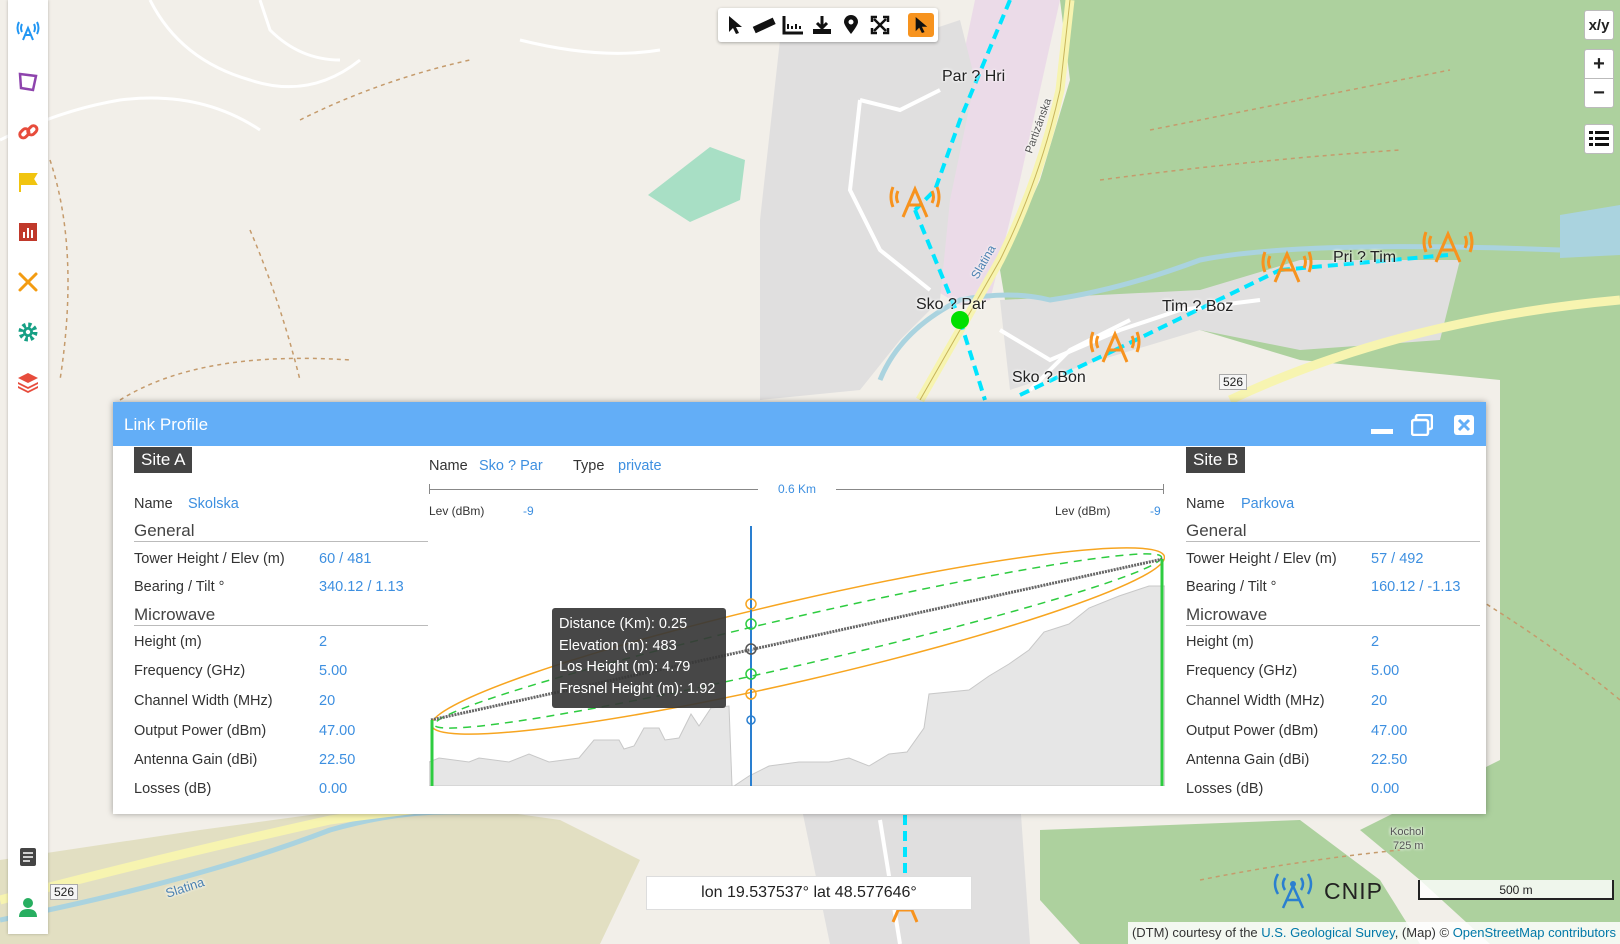  What do you see at coordinates (361, 587) in the screenshot?
I see `site-a-bearing: 340.12 / 1.13` at bounding box center [361, 587].